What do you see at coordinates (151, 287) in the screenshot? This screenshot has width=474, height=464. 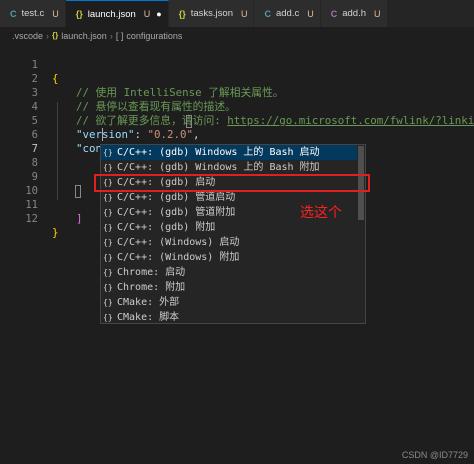 I see `suggestion-label: Chrome: 附加` at bounding box center [151, 287].